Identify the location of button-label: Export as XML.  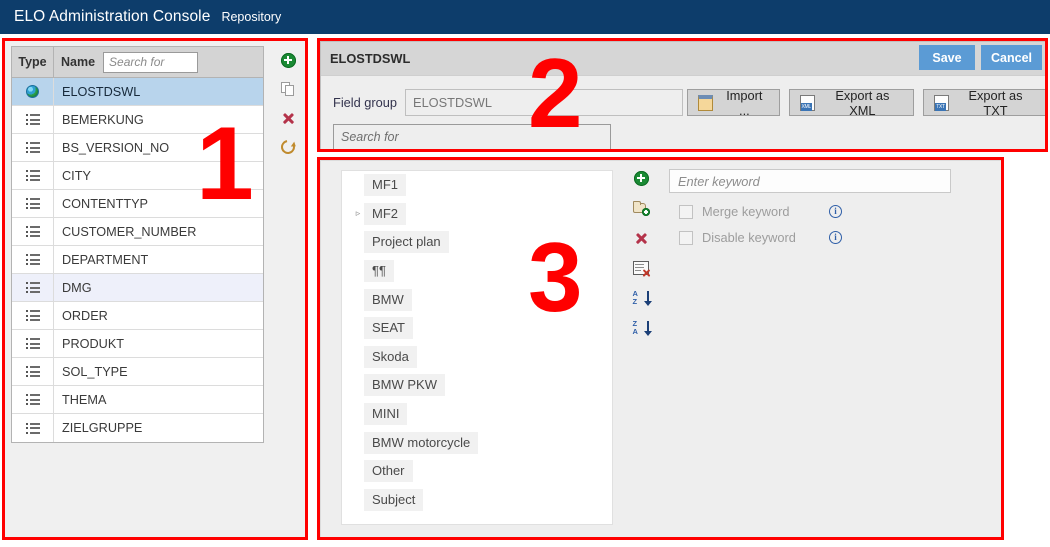
(862, 102).